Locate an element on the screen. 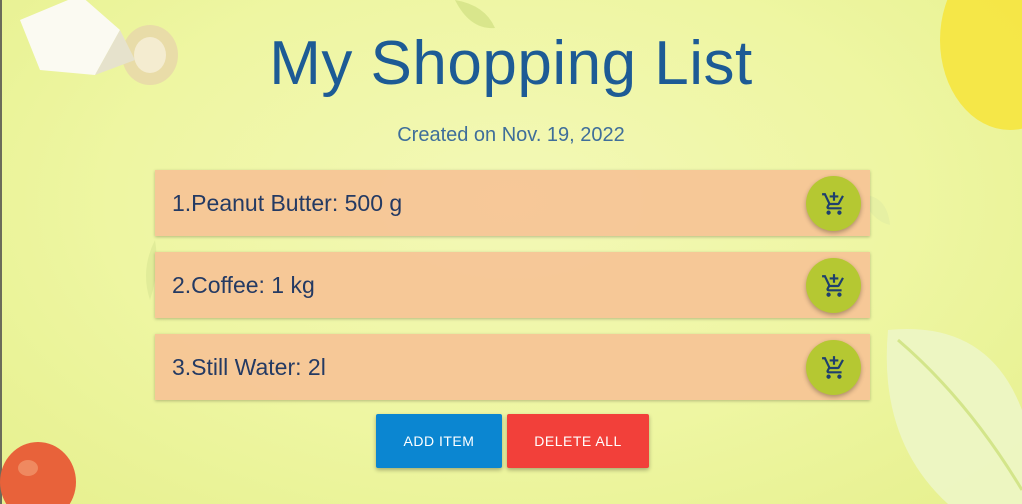 This screenshot has width=1022, height=504. list-item: 3.Still Water: 2l is located at coordinates (512, 367).